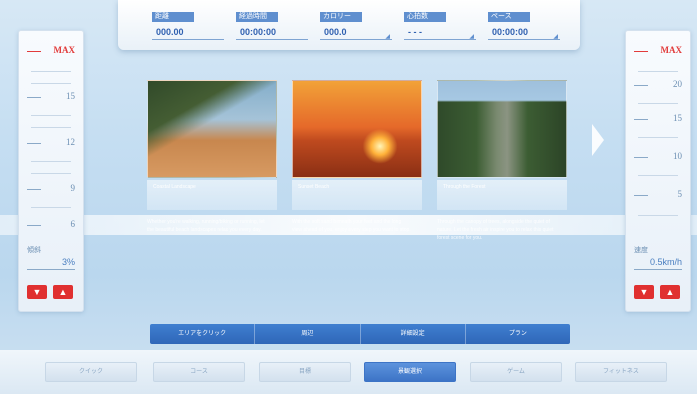  What do you see at coordinates (425, 17) in the screenshot?
I see `stat-label: 心拍数` at bounding box center [425, 17].